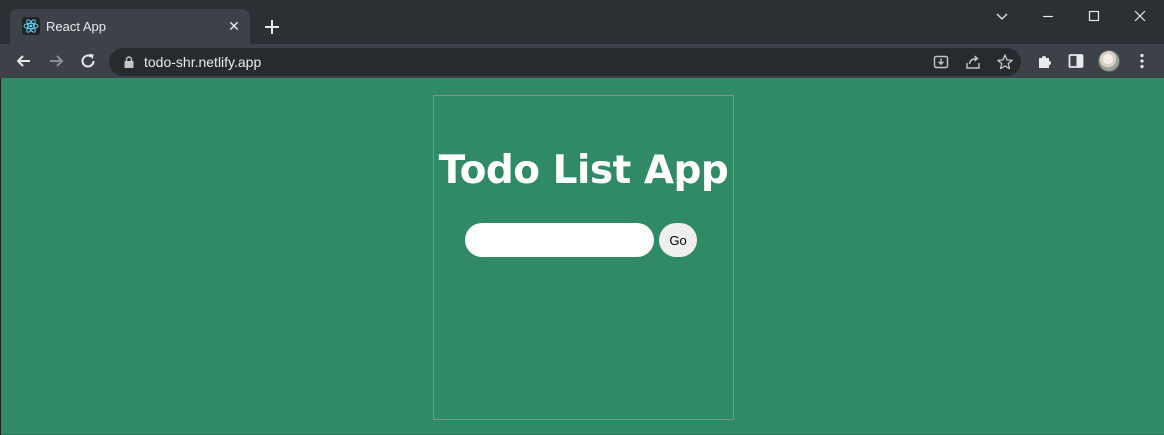 Image resolution: width=1164 pixels, height=435 pixels. I want to click on tab-close-icon: ✕, so click(234, 26).